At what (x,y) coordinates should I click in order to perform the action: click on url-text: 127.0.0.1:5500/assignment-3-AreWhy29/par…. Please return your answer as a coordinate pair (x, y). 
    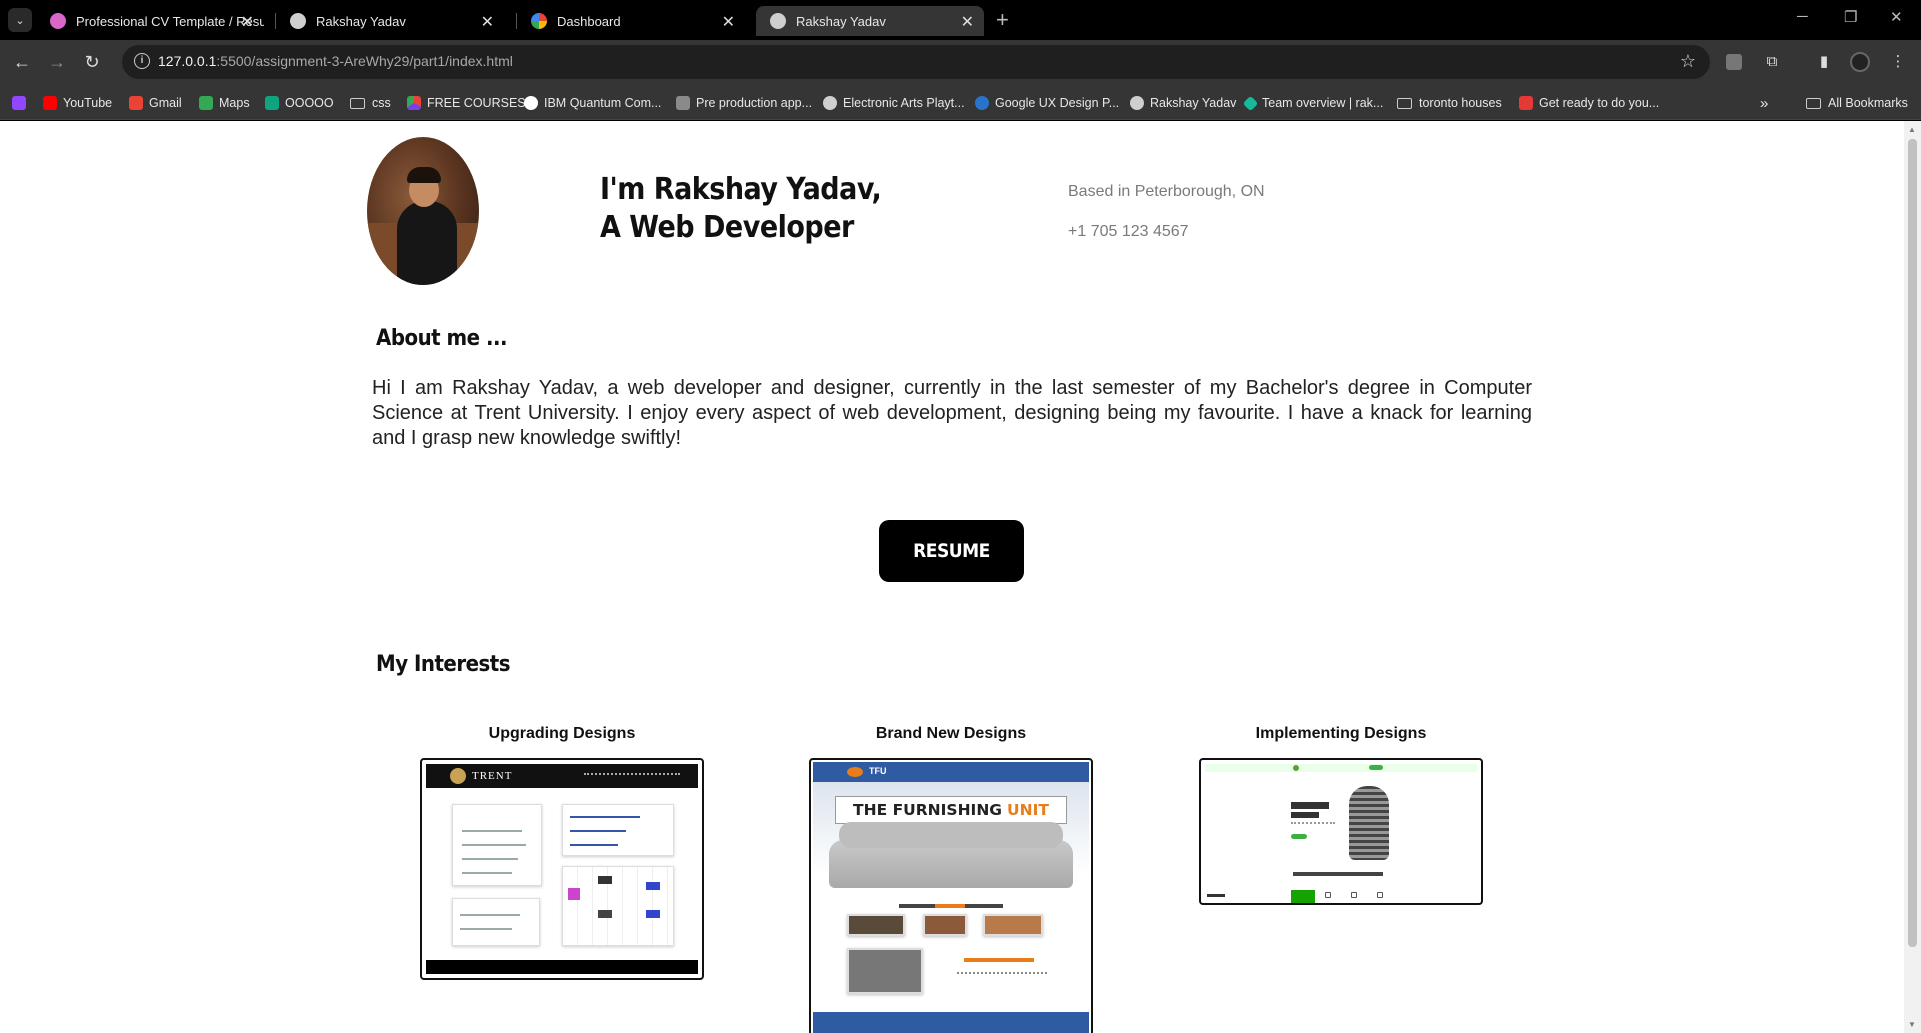
    Looking at the image, I should click on (335, 61).